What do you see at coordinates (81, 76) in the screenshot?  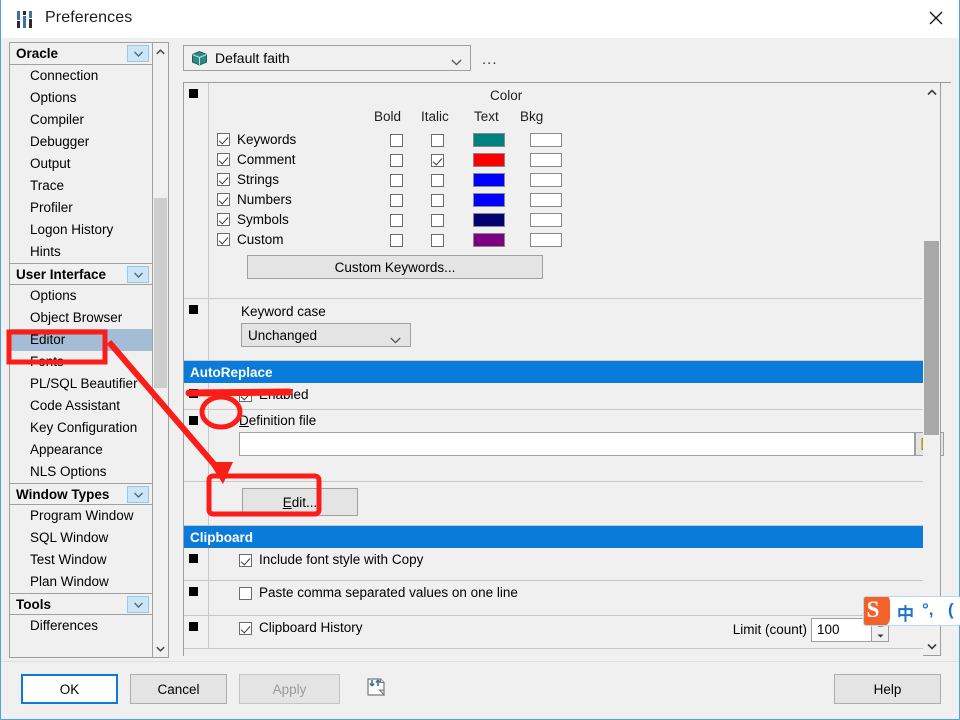 I see `sidebar-item-connection: Connection` at bounding box center [81, 76].